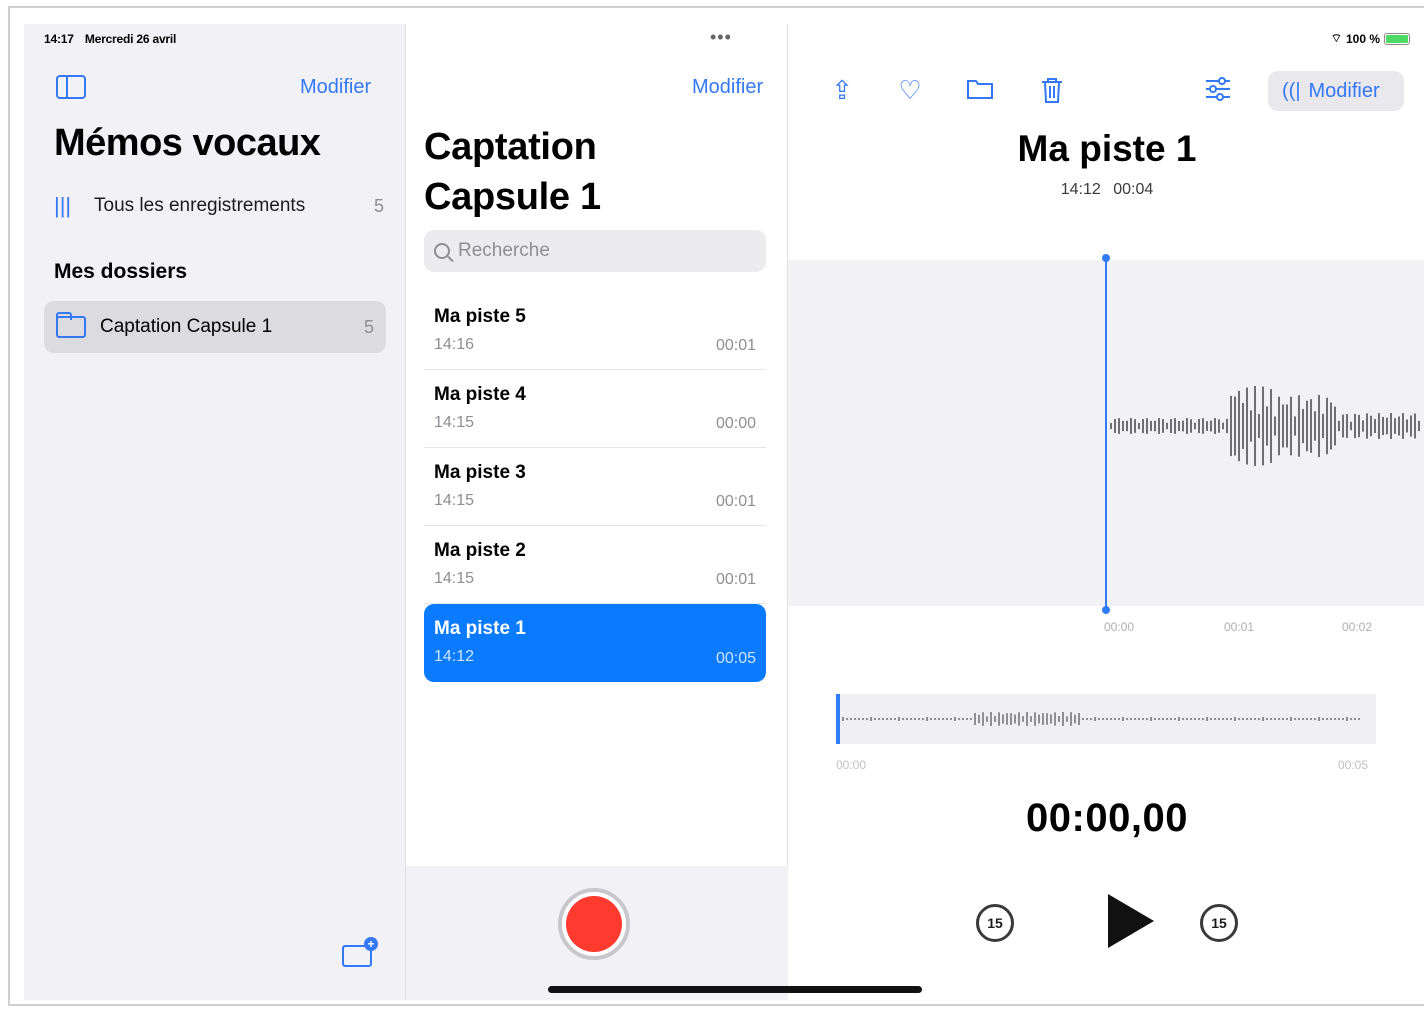 This screenshot has height=1011, width=1424. Describe the element at coordinates (360, 952) in the screenshot. I see `new-folder-icon` at that location.